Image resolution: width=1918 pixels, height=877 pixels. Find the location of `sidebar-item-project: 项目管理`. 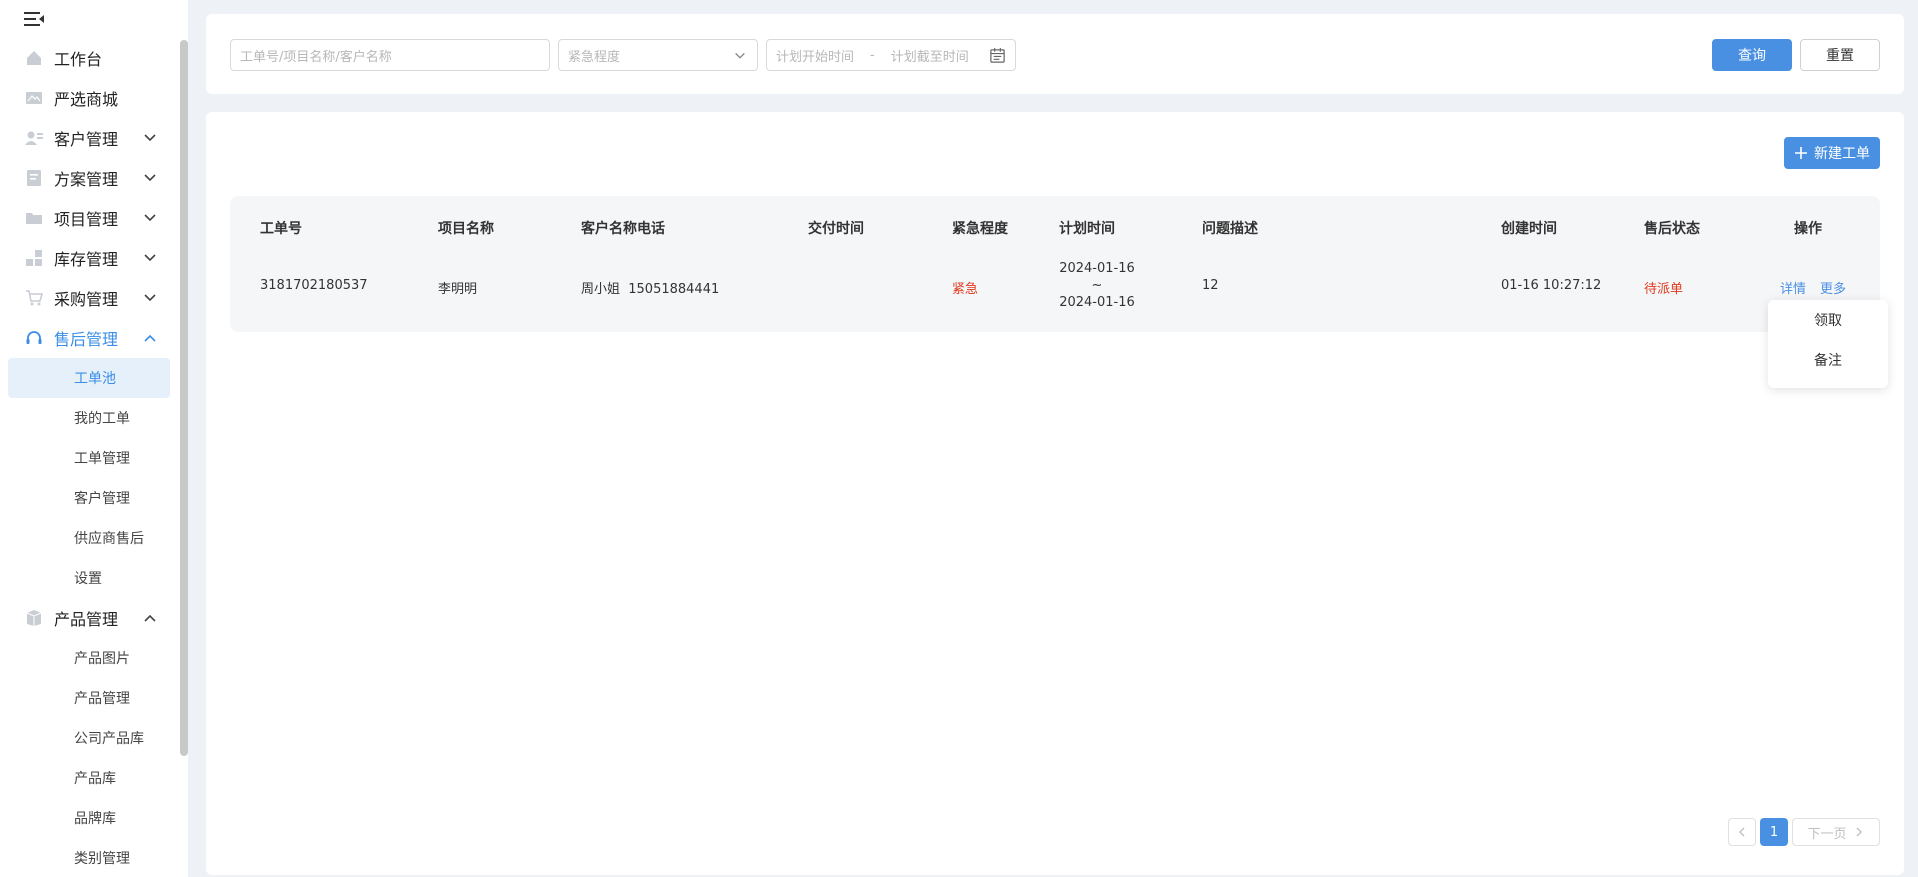

sidebar-item-project: 项目管理 is located at coordinates (89, 218).